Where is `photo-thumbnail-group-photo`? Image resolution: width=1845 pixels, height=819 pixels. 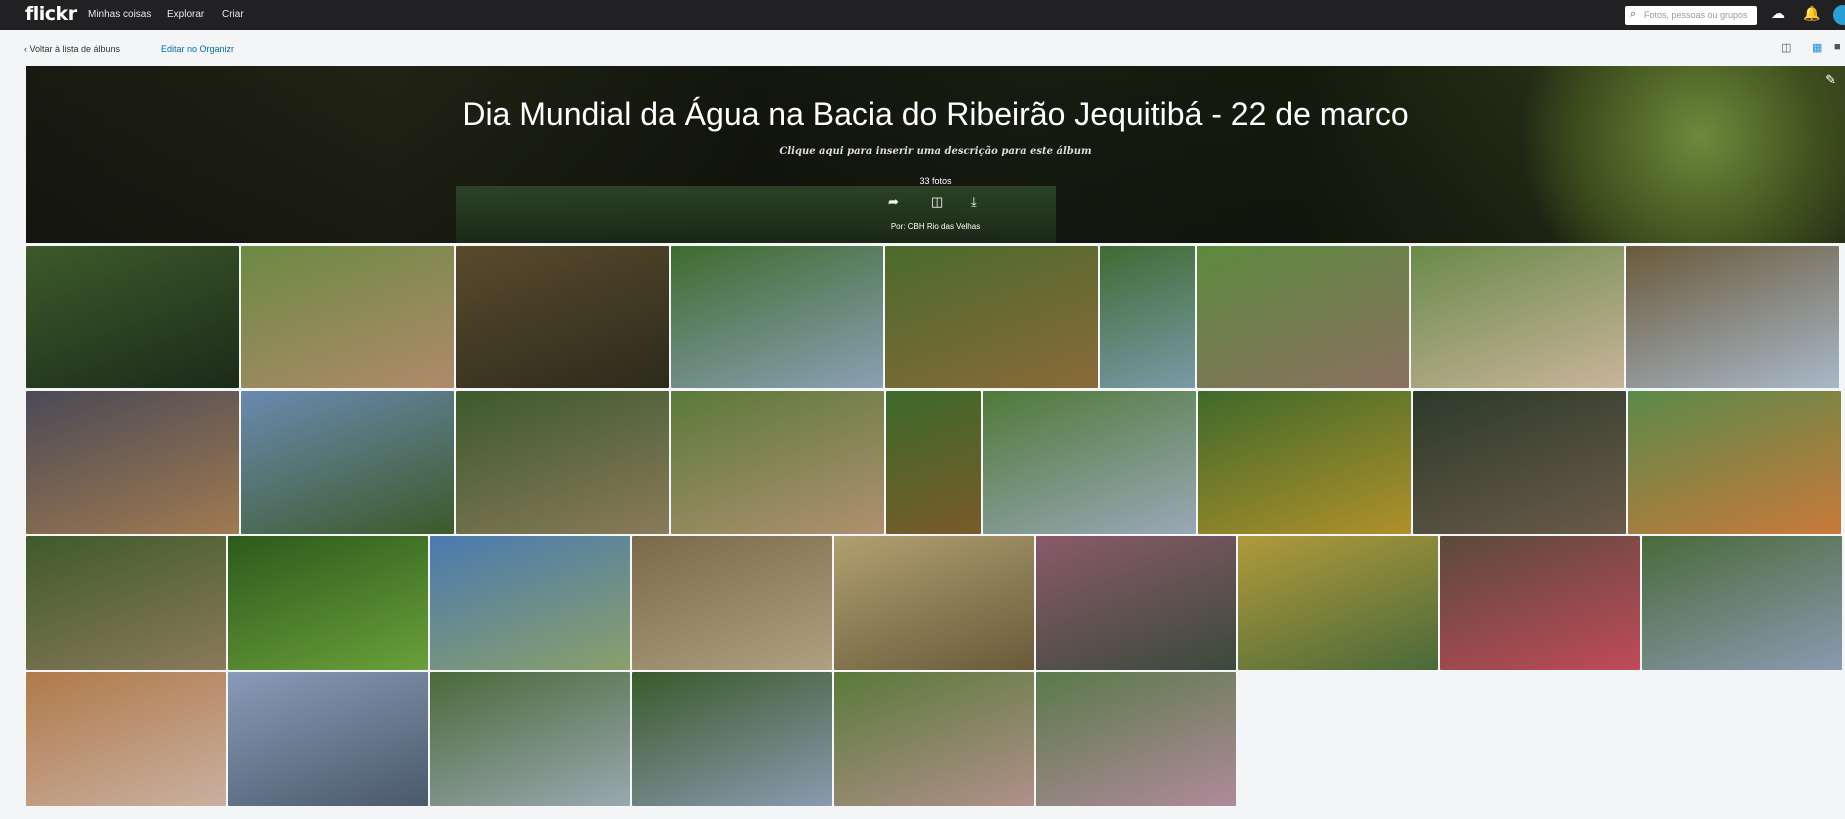
photo-thumbnail-group-photo is located at coordinates (934, 739).